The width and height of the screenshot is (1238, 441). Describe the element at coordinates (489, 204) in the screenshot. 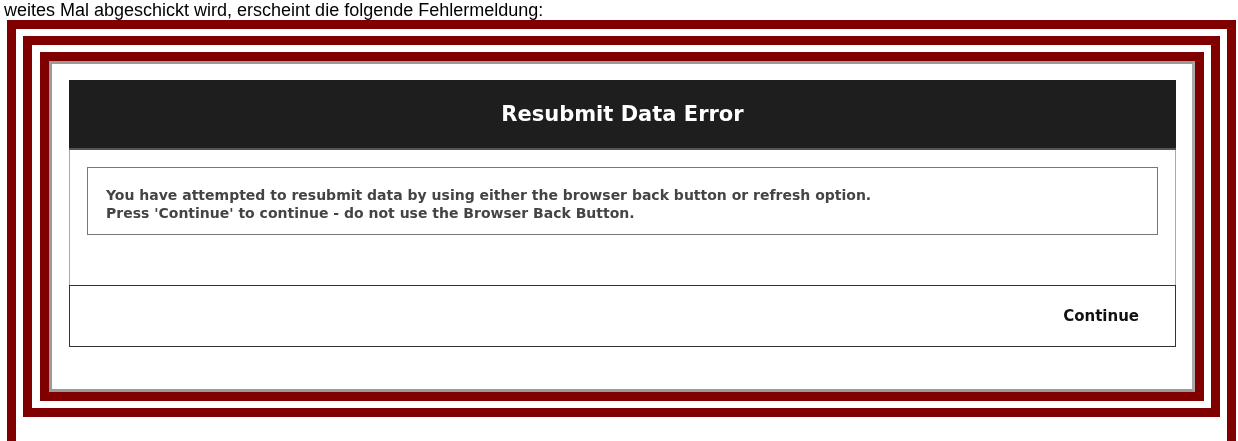

I see `message-text: You have attempted to resubmit data by using either the browser back button or refresh option. Press 'Continue' to continue - do not use the Browser Back Button.` at that location.